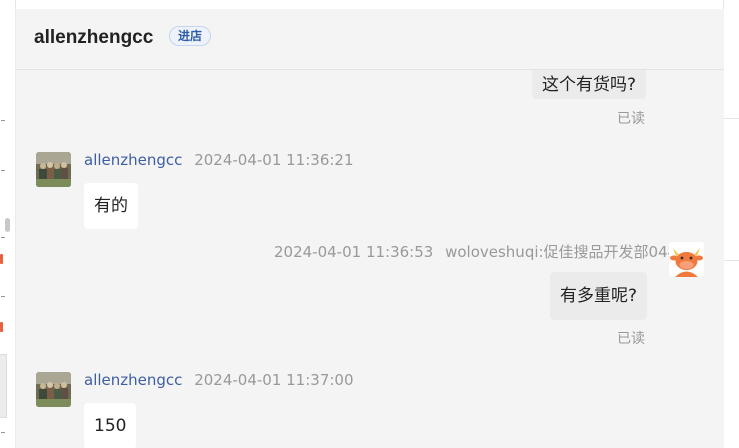  I want to click on chat-title: allenzhengcc, so click(94, 37).